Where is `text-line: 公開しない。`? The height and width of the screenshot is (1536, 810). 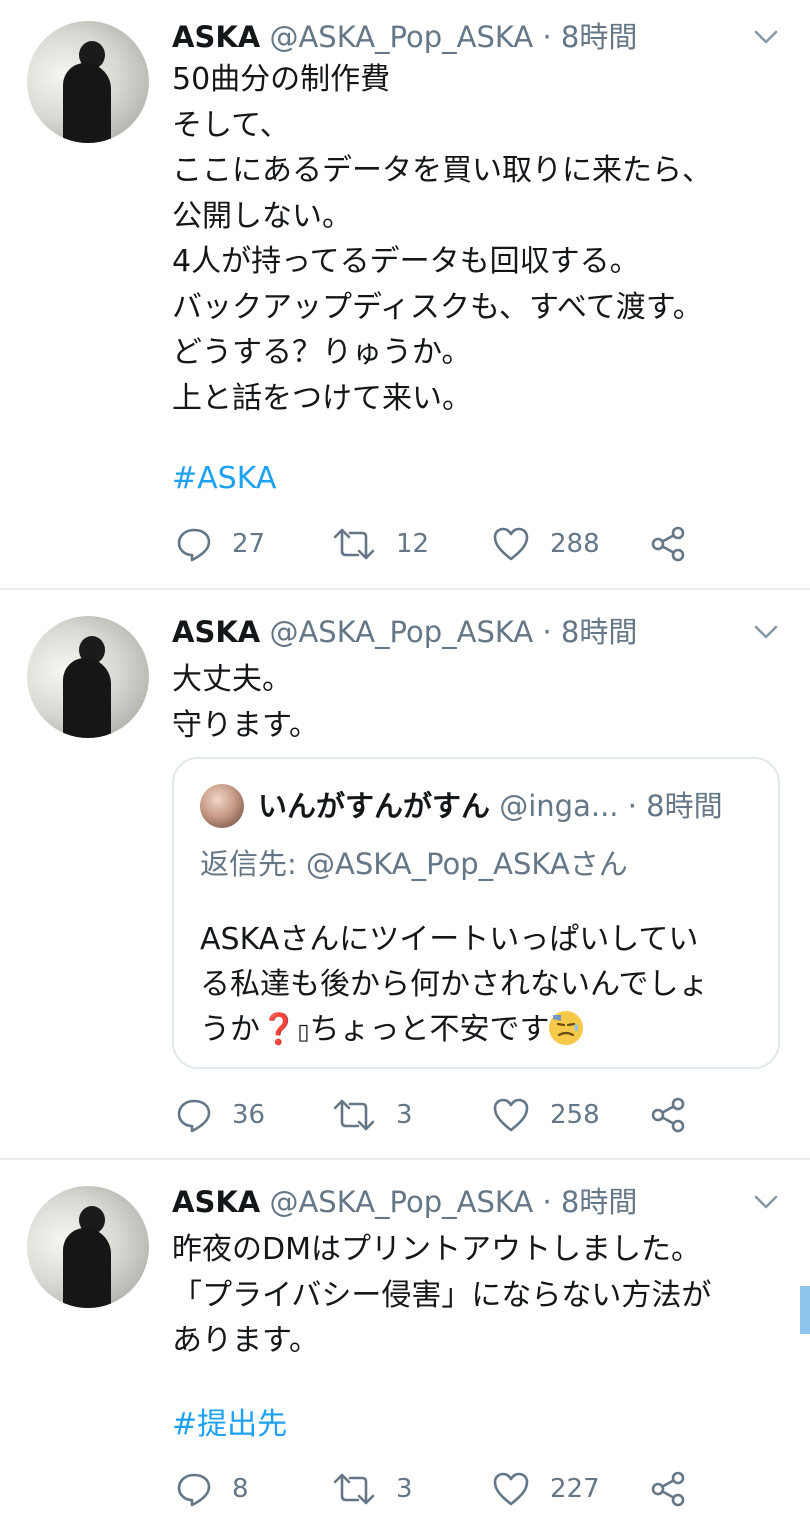
text-line: 公開しない。 is located at coordinates (262, 216).